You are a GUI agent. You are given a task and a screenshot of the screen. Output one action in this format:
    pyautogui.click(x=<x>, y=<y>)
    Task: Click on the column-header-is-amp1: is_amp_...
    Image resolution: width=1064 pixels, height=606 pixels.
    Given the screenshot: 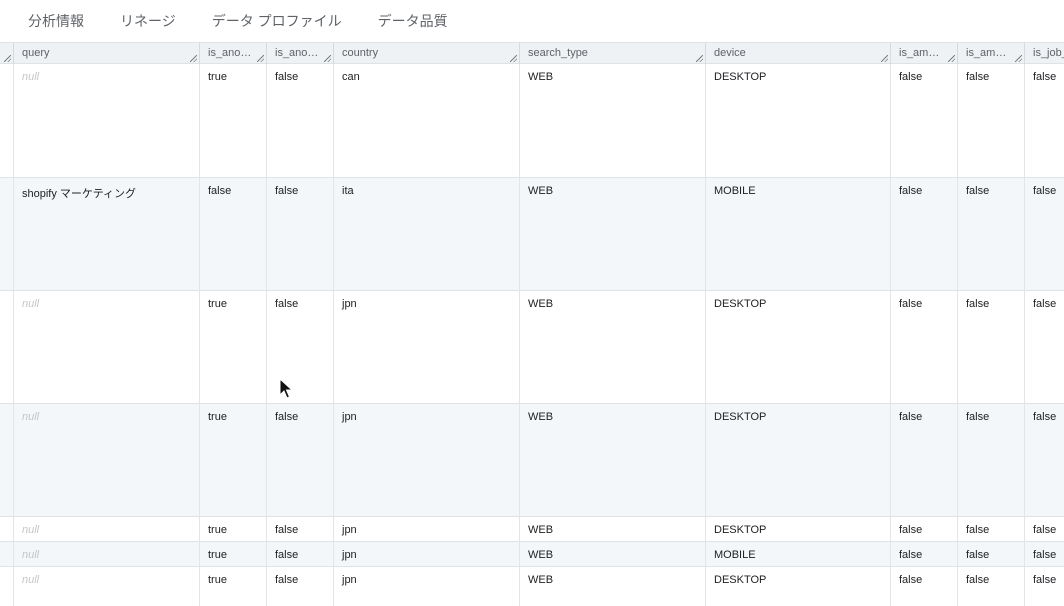 What is the action you would take?
    pyautogui.click(x=924, y=53)
    